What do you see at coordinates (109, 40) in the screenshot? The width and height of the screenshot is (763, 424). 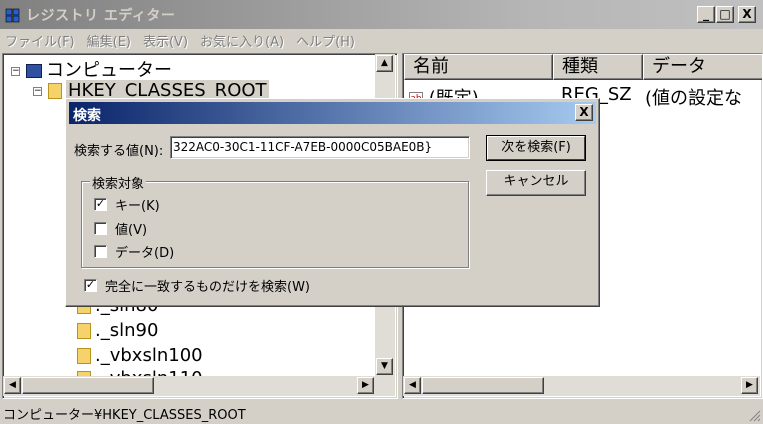 I see `menu-edit: 編集(E)` at bounding box center [109, 40].